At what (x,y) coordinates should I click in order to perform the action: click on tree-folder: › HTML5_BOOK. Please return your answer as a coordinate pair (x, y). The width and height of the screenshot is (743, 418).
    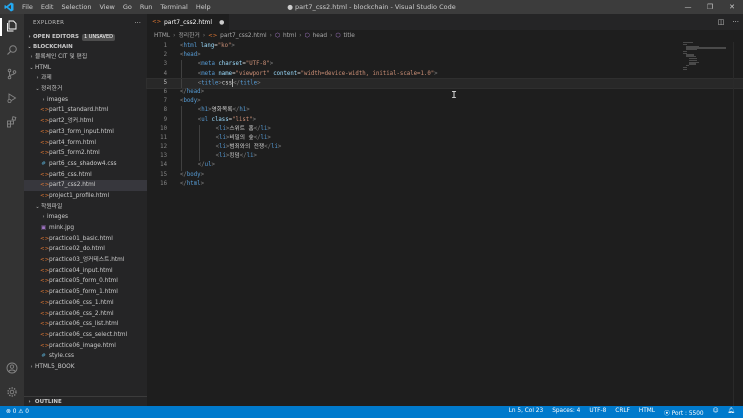
    Looking at the image, I should click on (85, 367).